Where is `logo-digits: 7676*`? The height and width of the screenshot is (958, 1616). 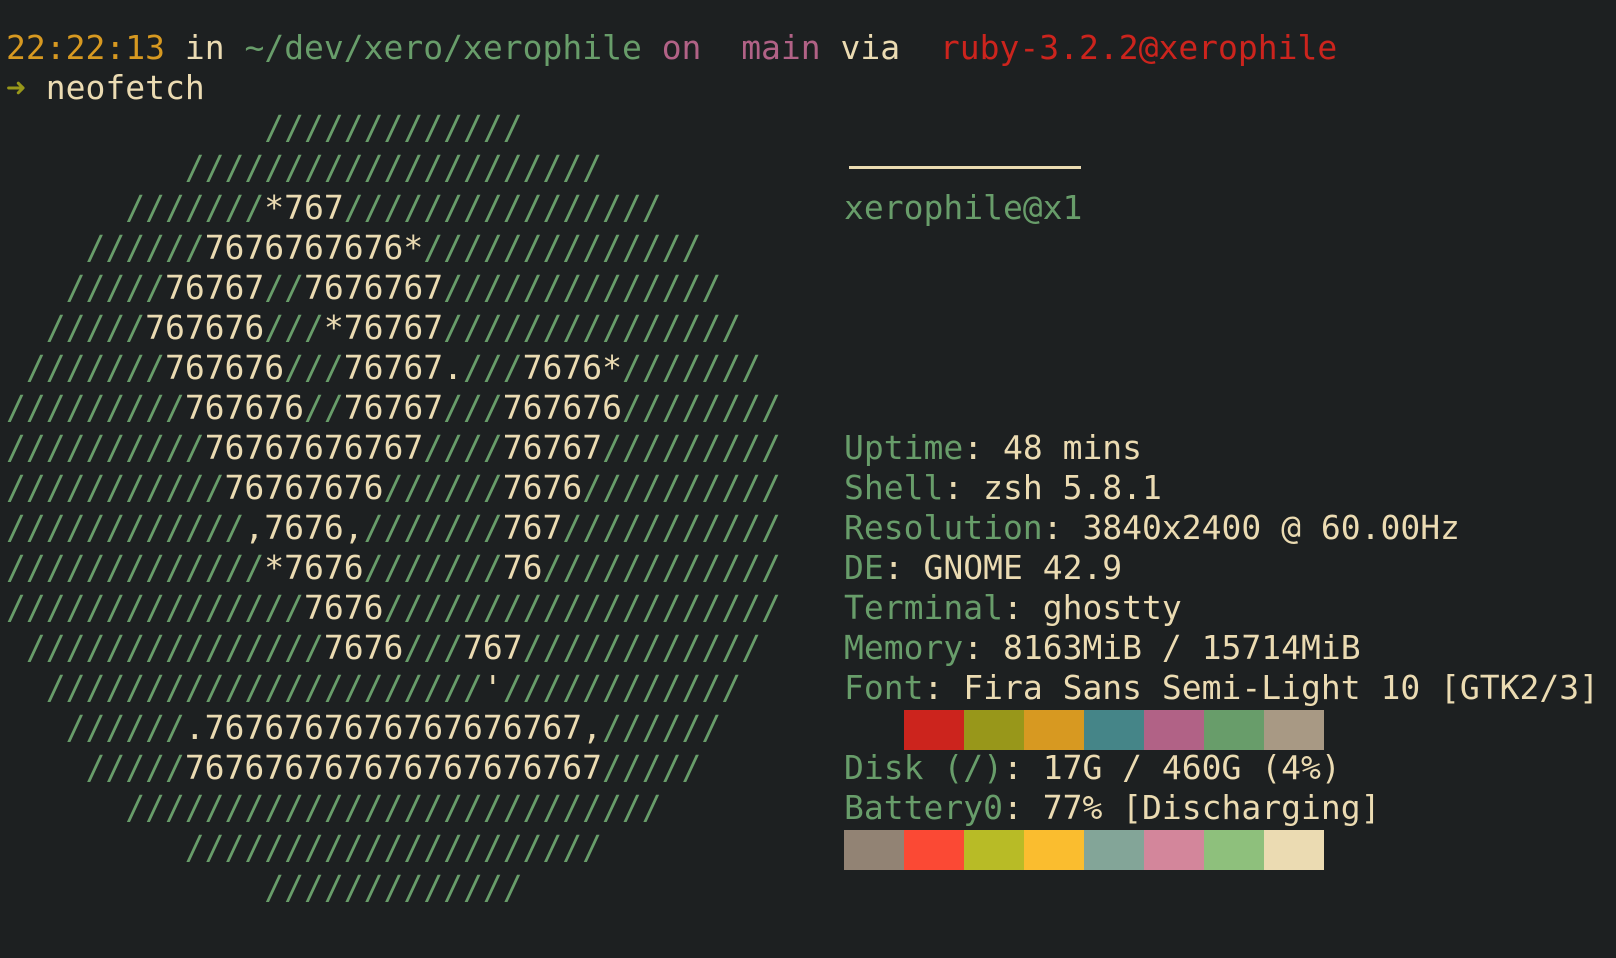
logo-digits: 7676* is located at coordinates (572, 367).